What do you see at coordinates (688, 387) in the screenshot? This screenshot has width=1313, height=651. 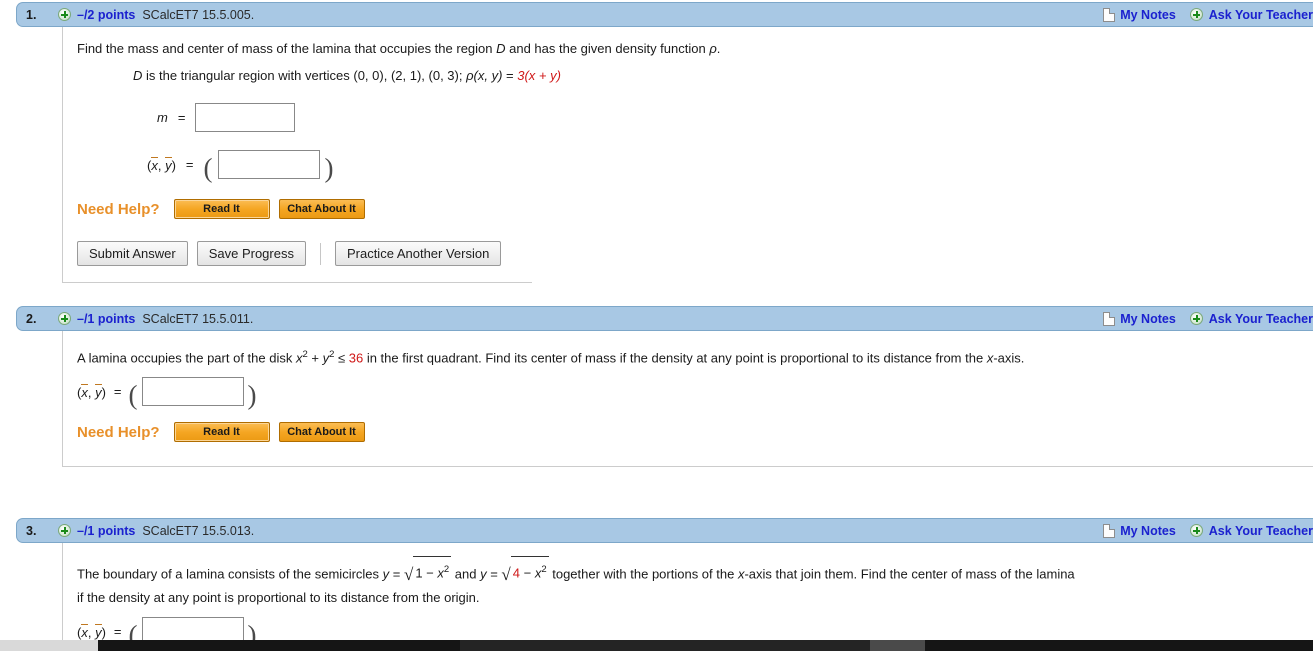 I see `centroid-answer-row-2: (x, y) = ( )` at bounding box center [688, 387].